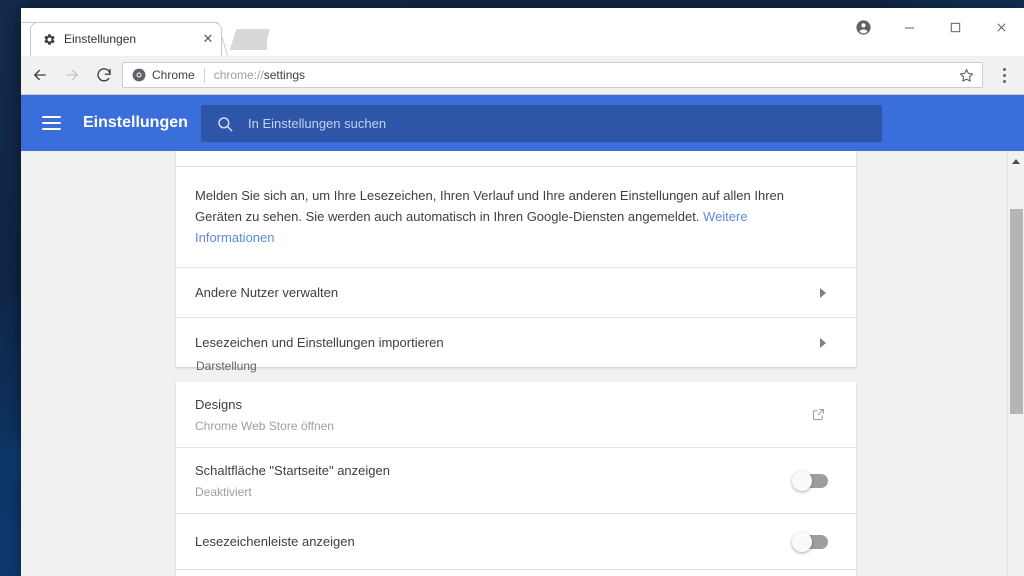 This screenshot has width=1024, height=576. What do you see at coordinates (72, 75) in the screenshot?
I see `forward-arrow-icon` at bounding box center [72, 75].